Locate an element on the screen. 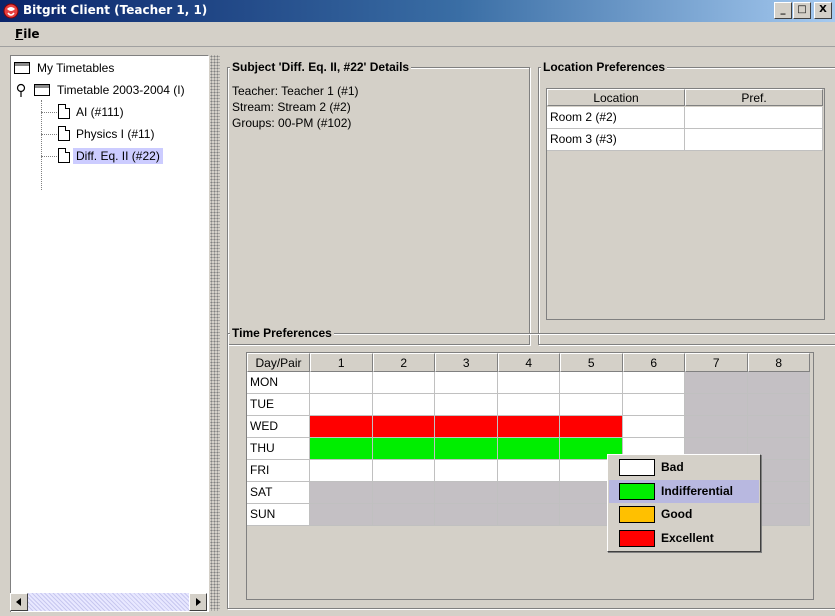 This screenshot has width=835, height=616. popup-item-label: Excellent is located at coordinates (687, 537).